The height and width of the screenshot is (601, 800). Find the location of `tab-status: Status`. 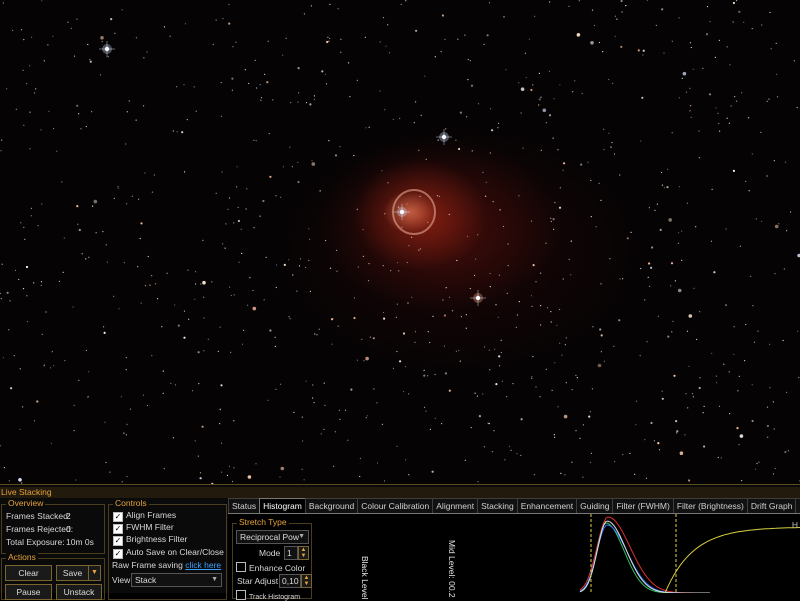

tab-status: Status is located at coordinates (244, 505).